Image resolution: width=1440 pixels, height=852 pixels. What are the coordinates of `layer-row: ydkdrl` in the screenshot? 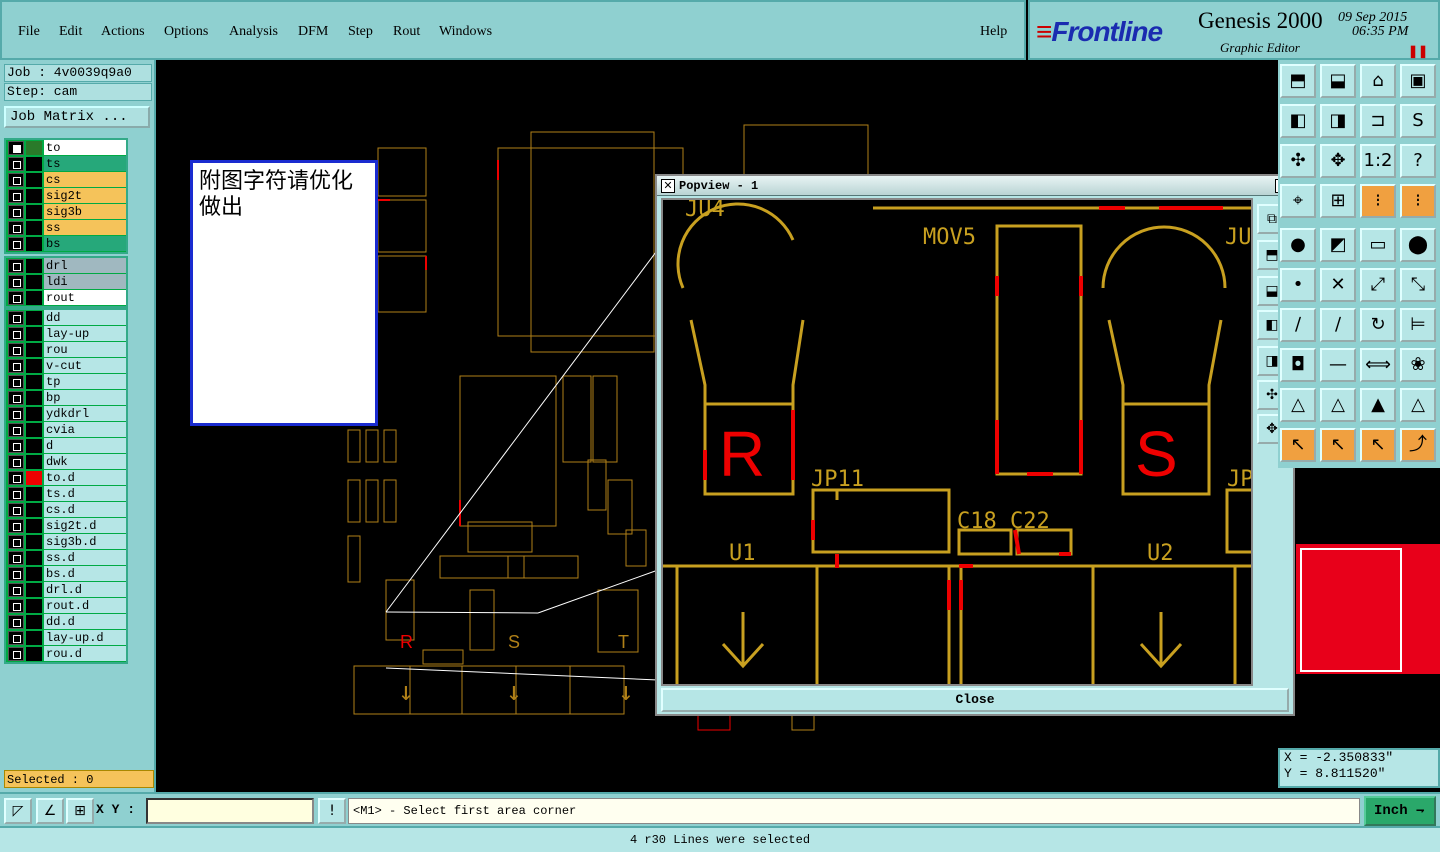 It's located at (66, 414).